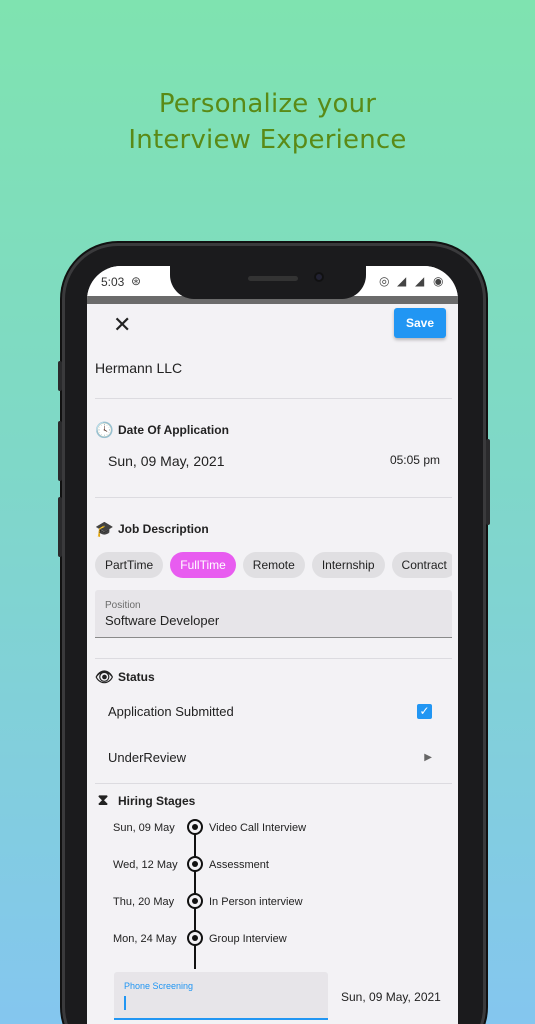 The width and height of the screenshot is (535, 1024). I want to click on chip-parttime: PartTime, so click(129, 565).